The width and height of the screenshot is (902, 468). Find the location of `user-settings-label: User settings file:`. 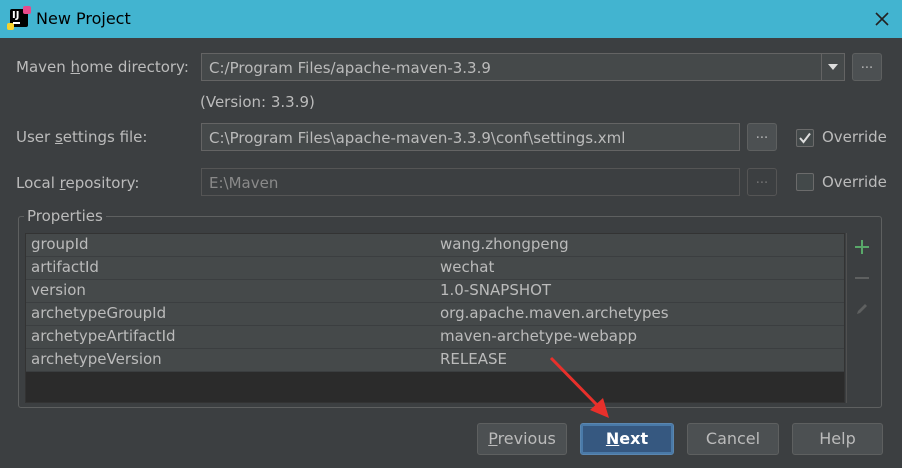

user-settings-label: User settings file: is located at coordinates (82, 137).